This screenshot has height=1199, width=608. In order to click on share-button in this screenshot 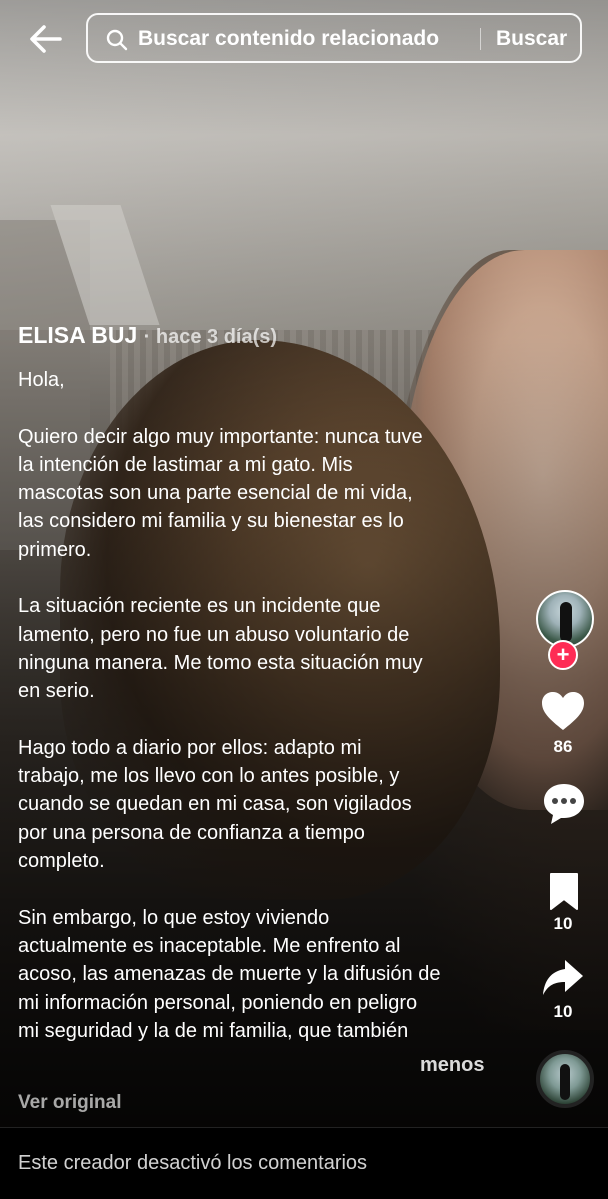, I will do `click(563, 978)`.